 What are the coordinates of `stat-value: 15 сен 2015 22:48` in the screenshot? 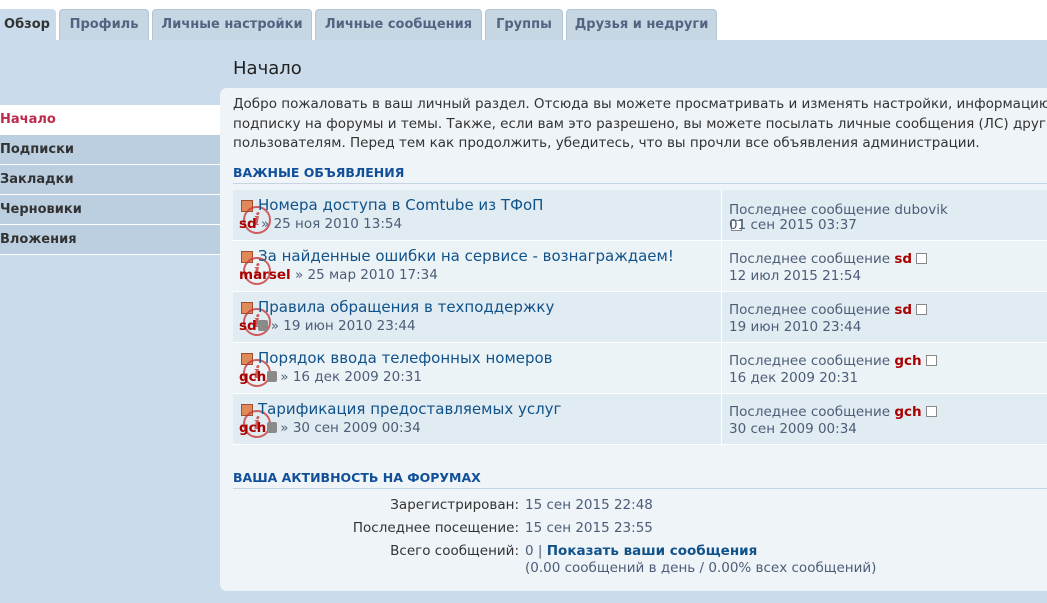 It's located at (589, 505).